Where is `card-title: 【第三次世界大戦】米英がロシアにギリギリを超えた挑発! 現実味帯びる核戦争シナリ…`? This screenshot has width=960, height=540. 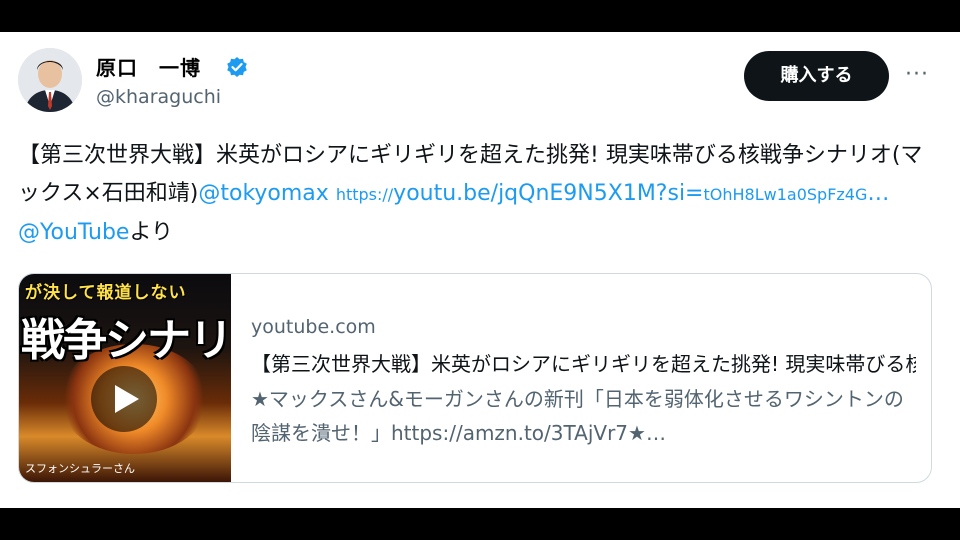
card-title: 【第三次世界大戦】米英がロシアにギリギリを超えた挑発! 現実味帯びる核戦争シナリ… is located at coordinates (583, 364).